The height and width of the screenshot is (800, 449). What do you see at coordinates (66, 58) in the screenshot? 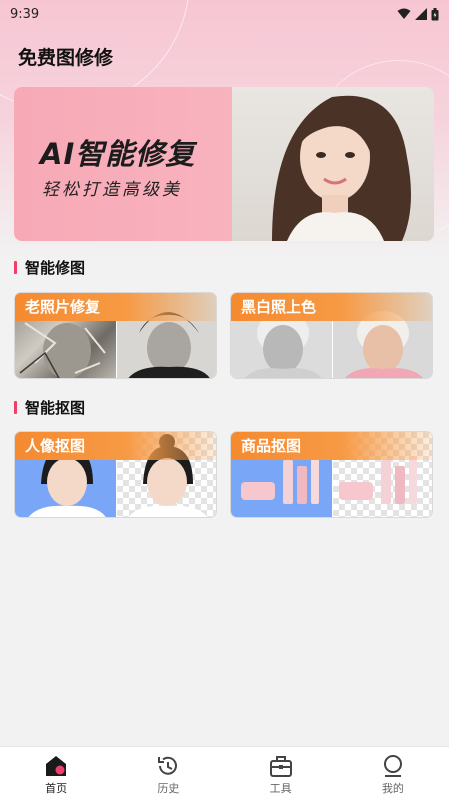
I see `app-title: 免费图修修` at bounding box center [66, 58].